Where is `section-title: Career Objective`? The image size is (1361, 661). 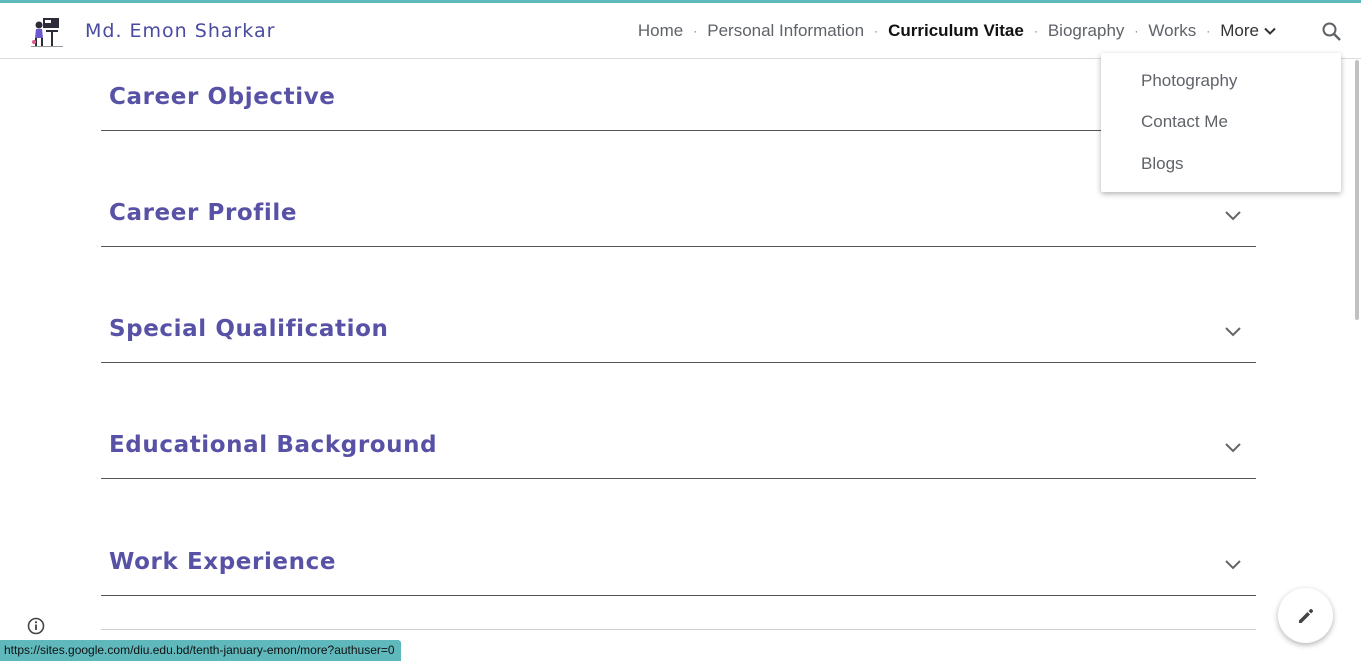
section-title: Career Objective is located at coordinates (222, 97).